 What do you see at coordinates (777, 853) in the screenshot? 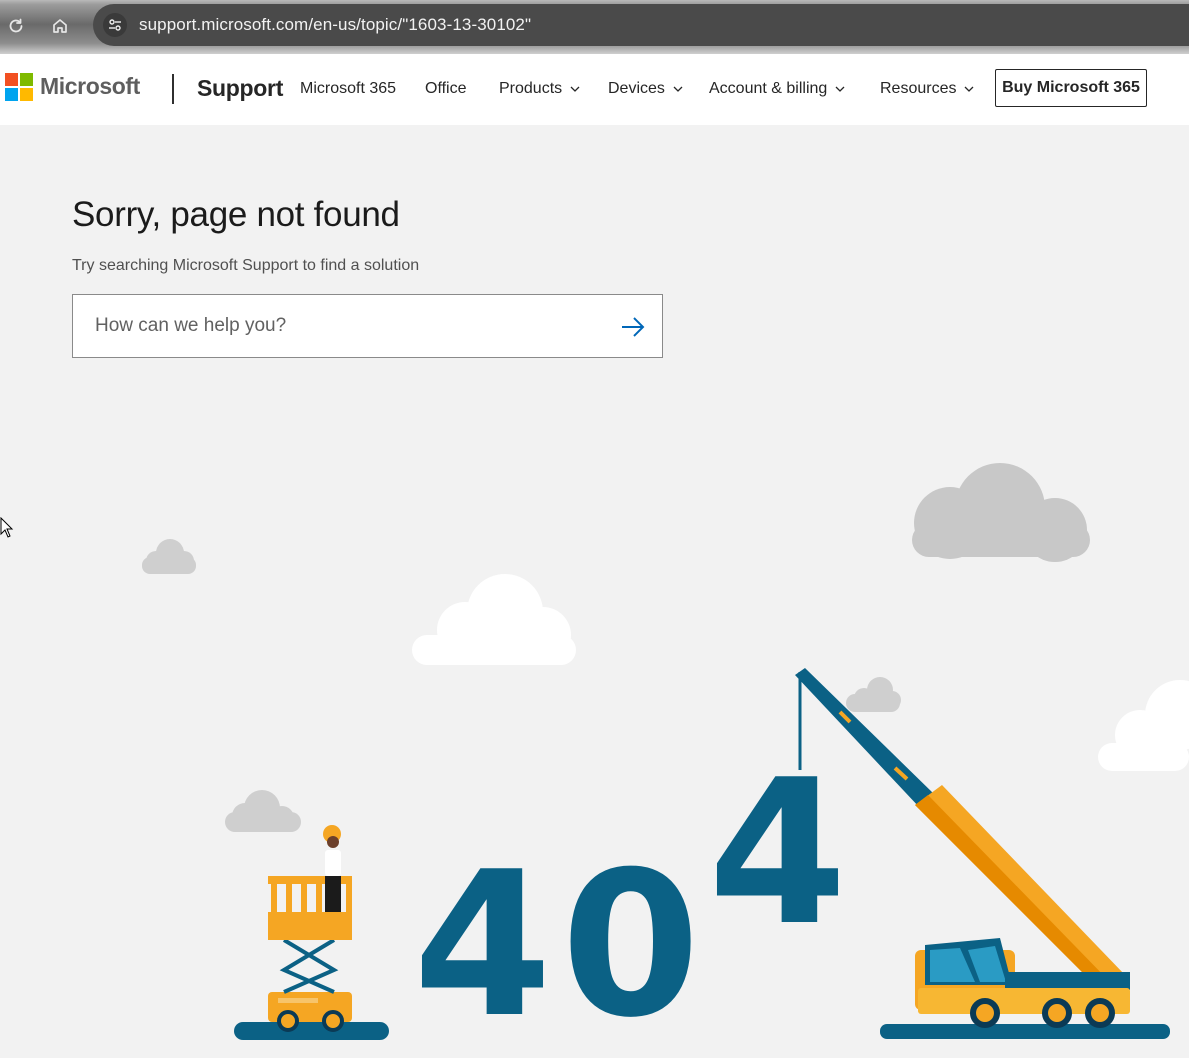
I see `digit-4-right: 4` at bounding box center [777, 853].